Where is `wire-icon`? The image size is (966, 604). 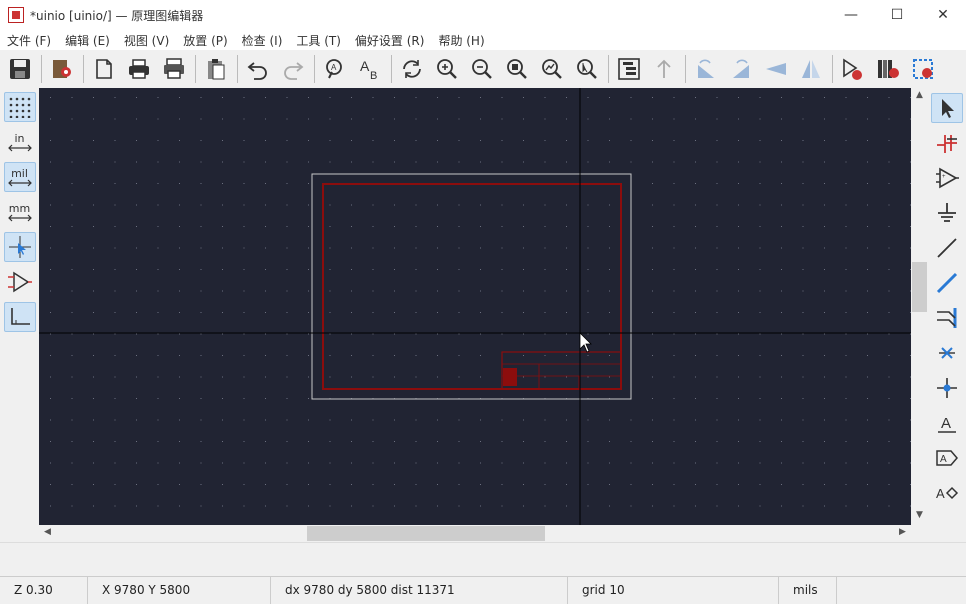
wire-icon is located at coordinates (947, 248).